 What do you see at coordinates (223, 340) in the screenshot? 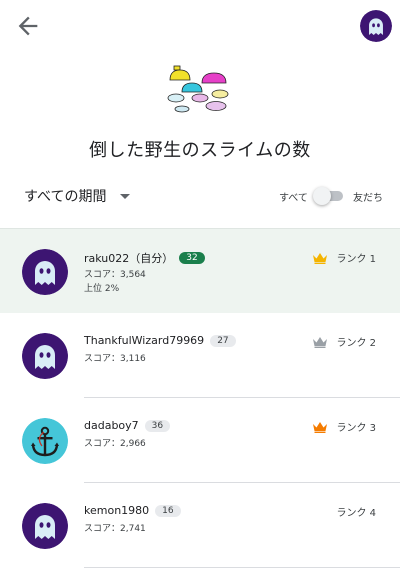
I see `level-badge: 27` at bounding box center [223, 340].